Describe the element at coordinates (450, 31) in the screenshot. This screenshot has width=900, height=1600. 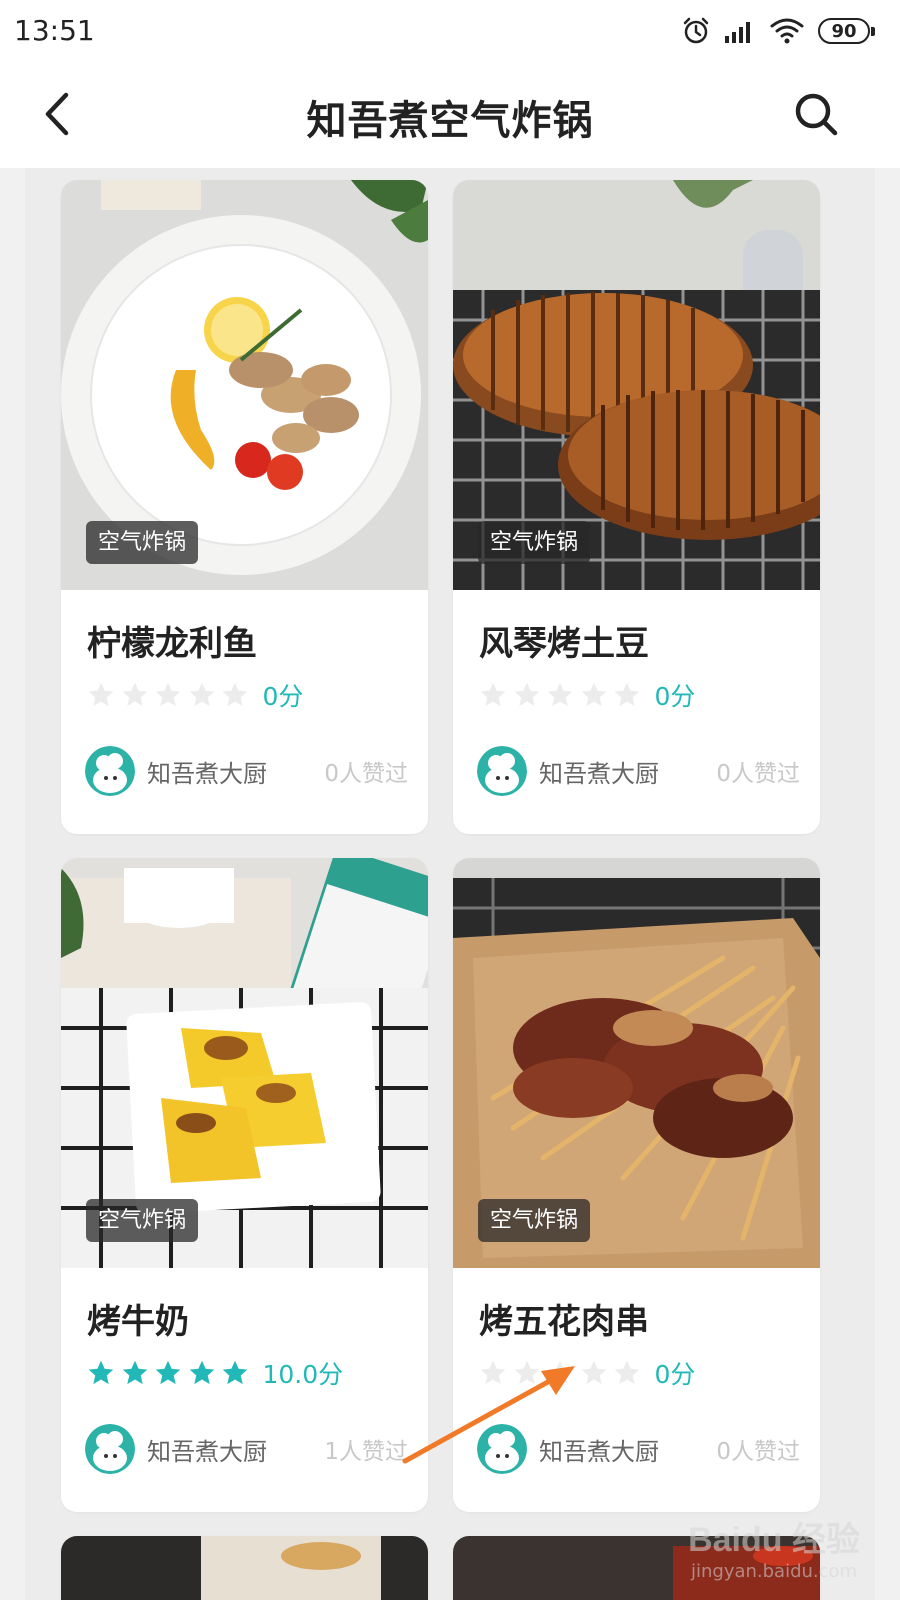
I see `status-bar: 13:51 90` at that location.